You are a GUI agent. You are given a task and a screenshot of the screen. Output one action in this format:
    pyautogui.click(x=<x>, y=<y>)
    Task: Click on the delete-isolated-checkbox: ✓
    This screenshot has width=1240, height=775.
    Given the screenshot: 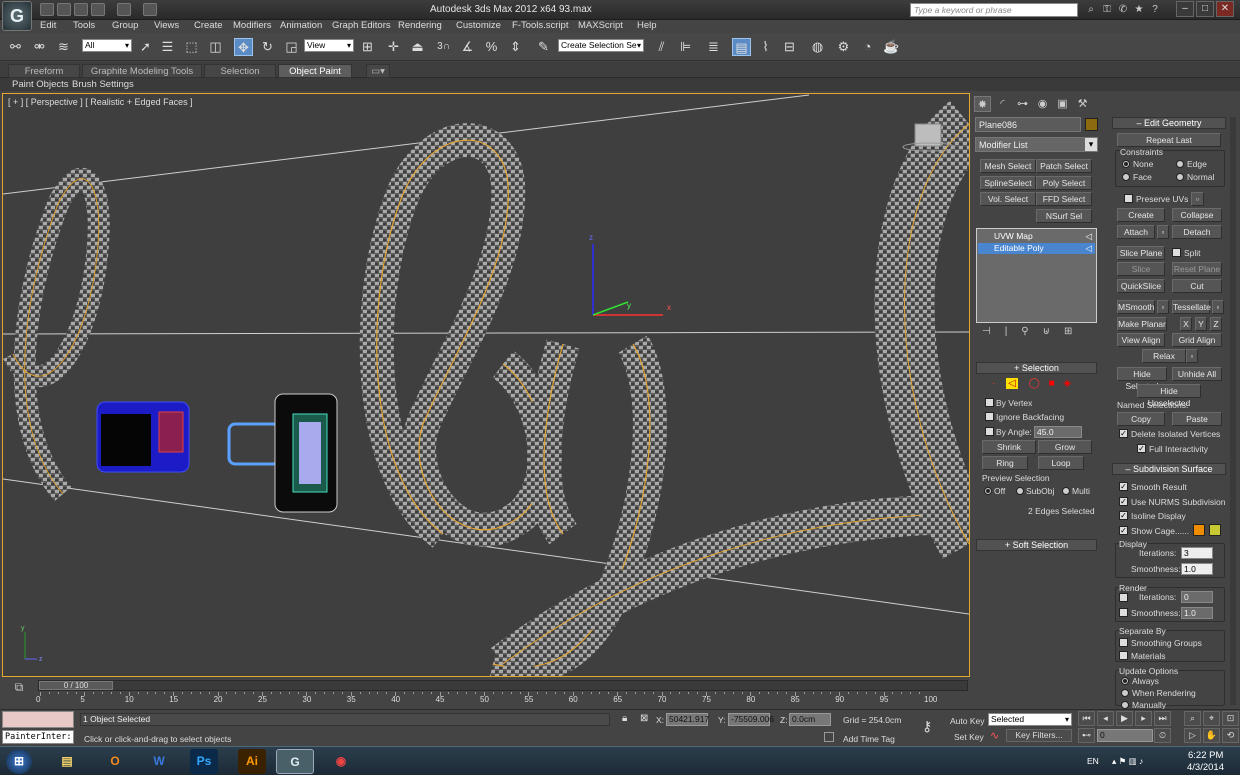 What is the action you would take?
    pyautogui.click(x=1123, y=433)
    